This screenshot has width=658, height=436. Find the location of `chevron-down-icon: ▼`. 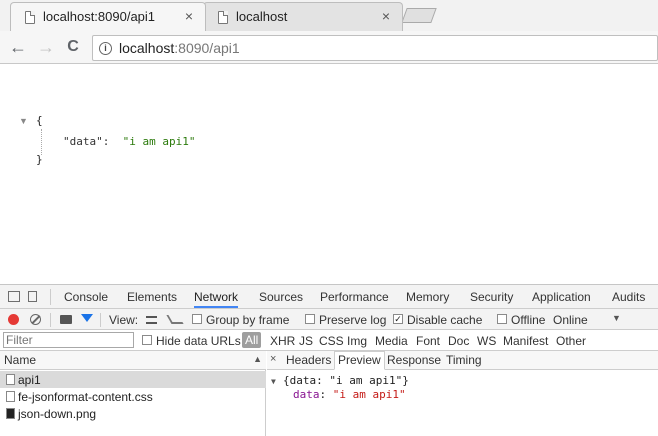

chevron-down-icon: ▼ is located at coordinates (616, 318).